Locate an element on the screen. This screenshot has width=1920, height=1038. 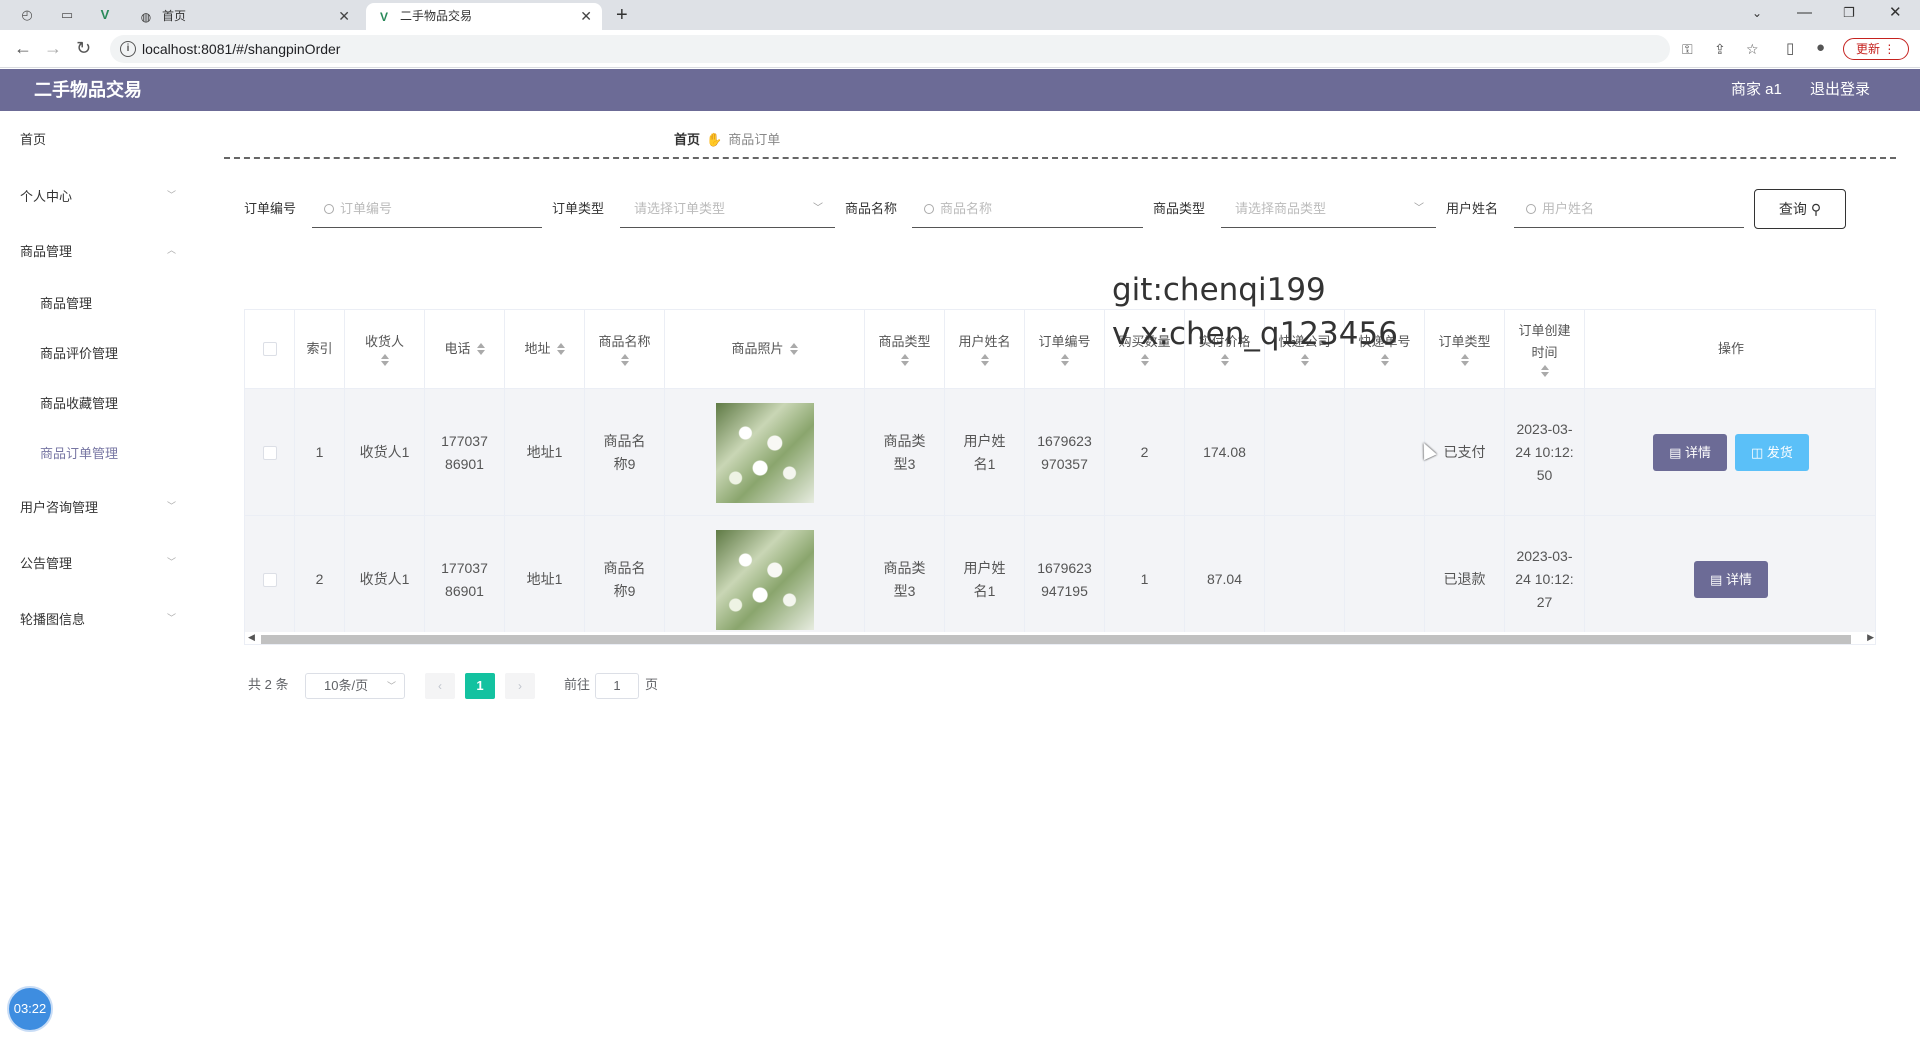
user-name-input: 用户姓名 is located at coordinates (1629, 209).